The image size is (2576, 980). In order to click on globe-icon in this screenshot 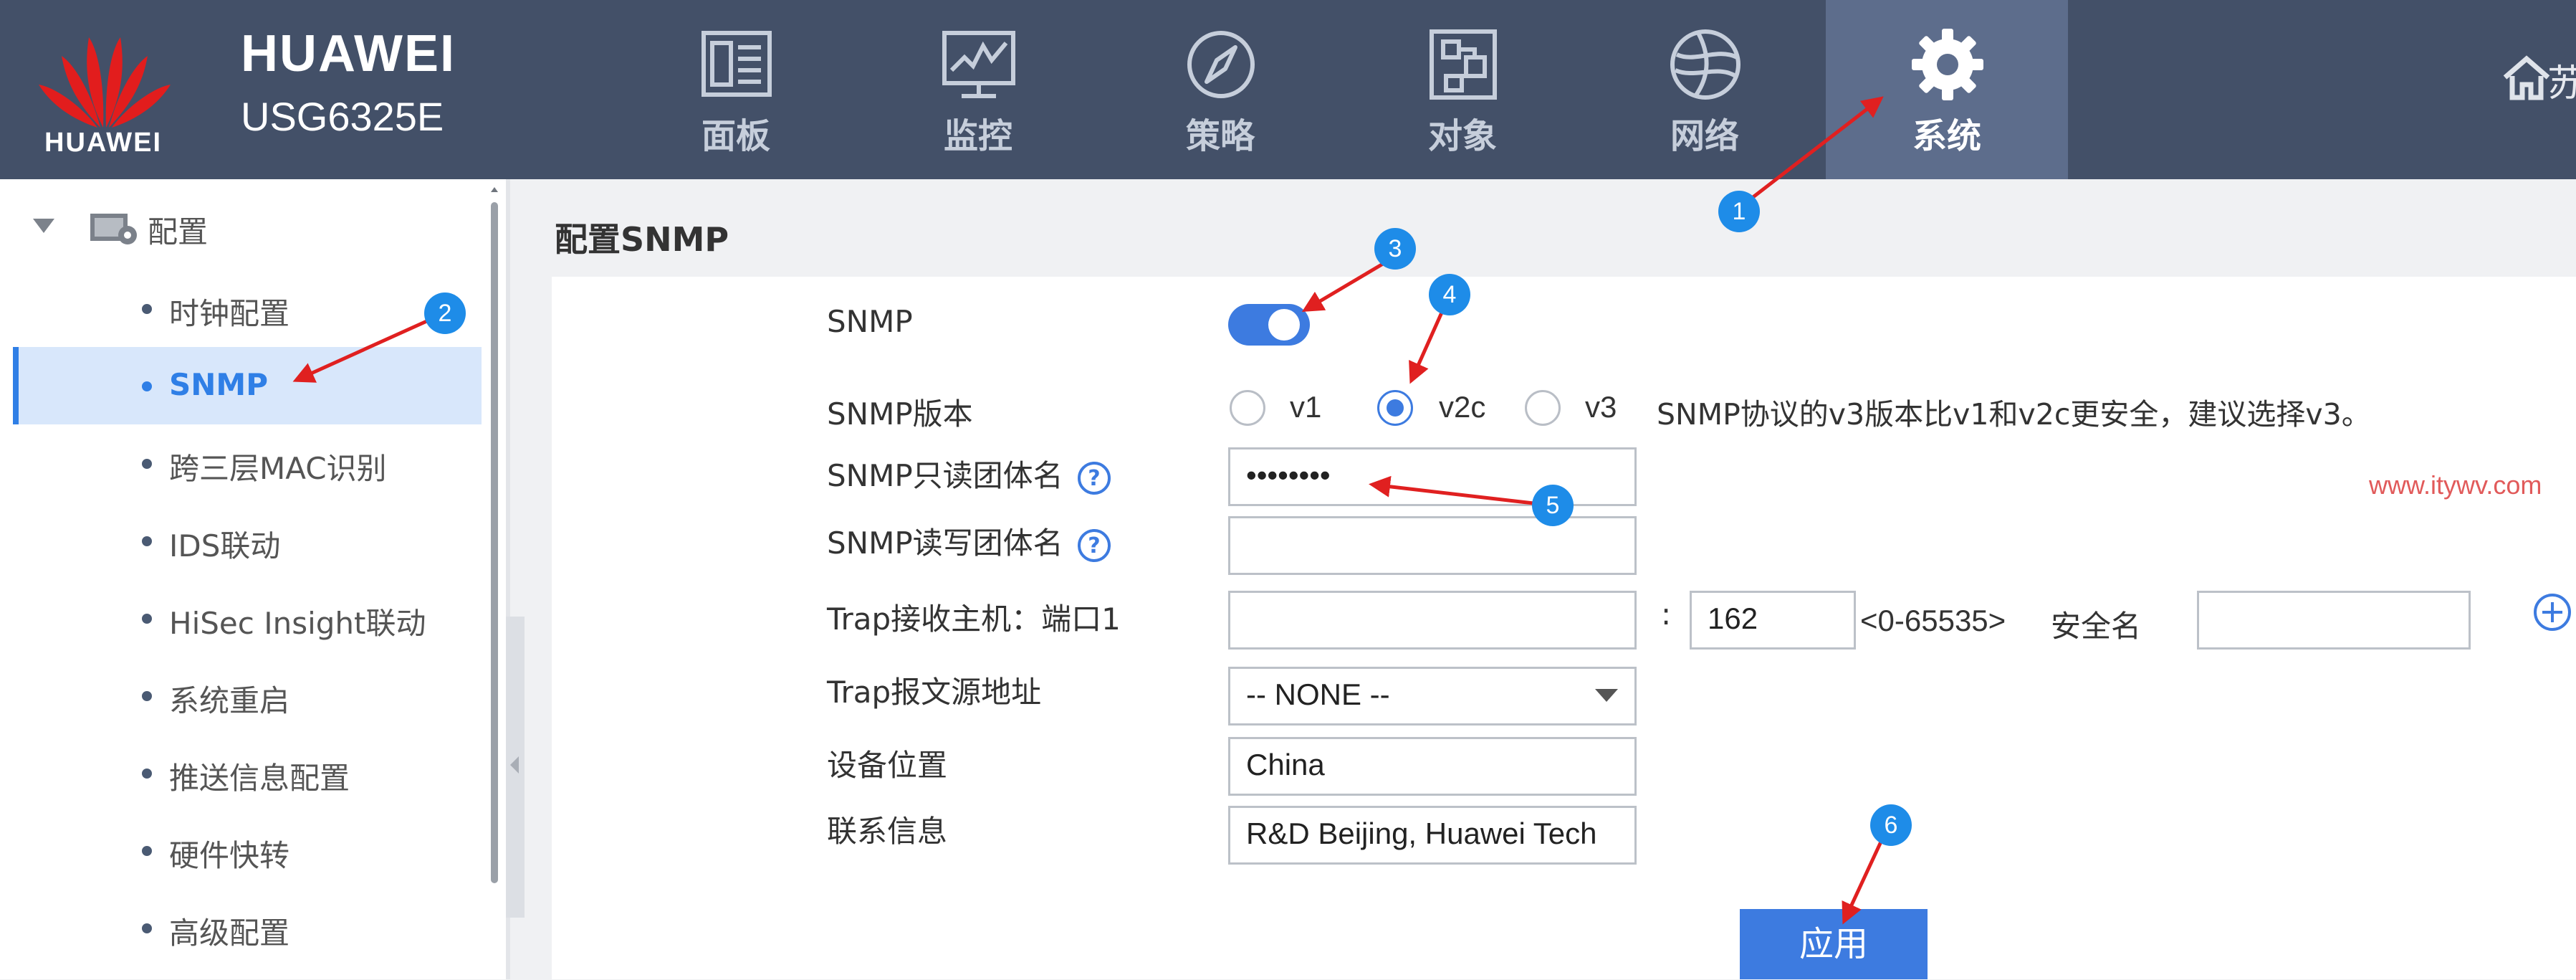, I will do `click(1705, 64)`.